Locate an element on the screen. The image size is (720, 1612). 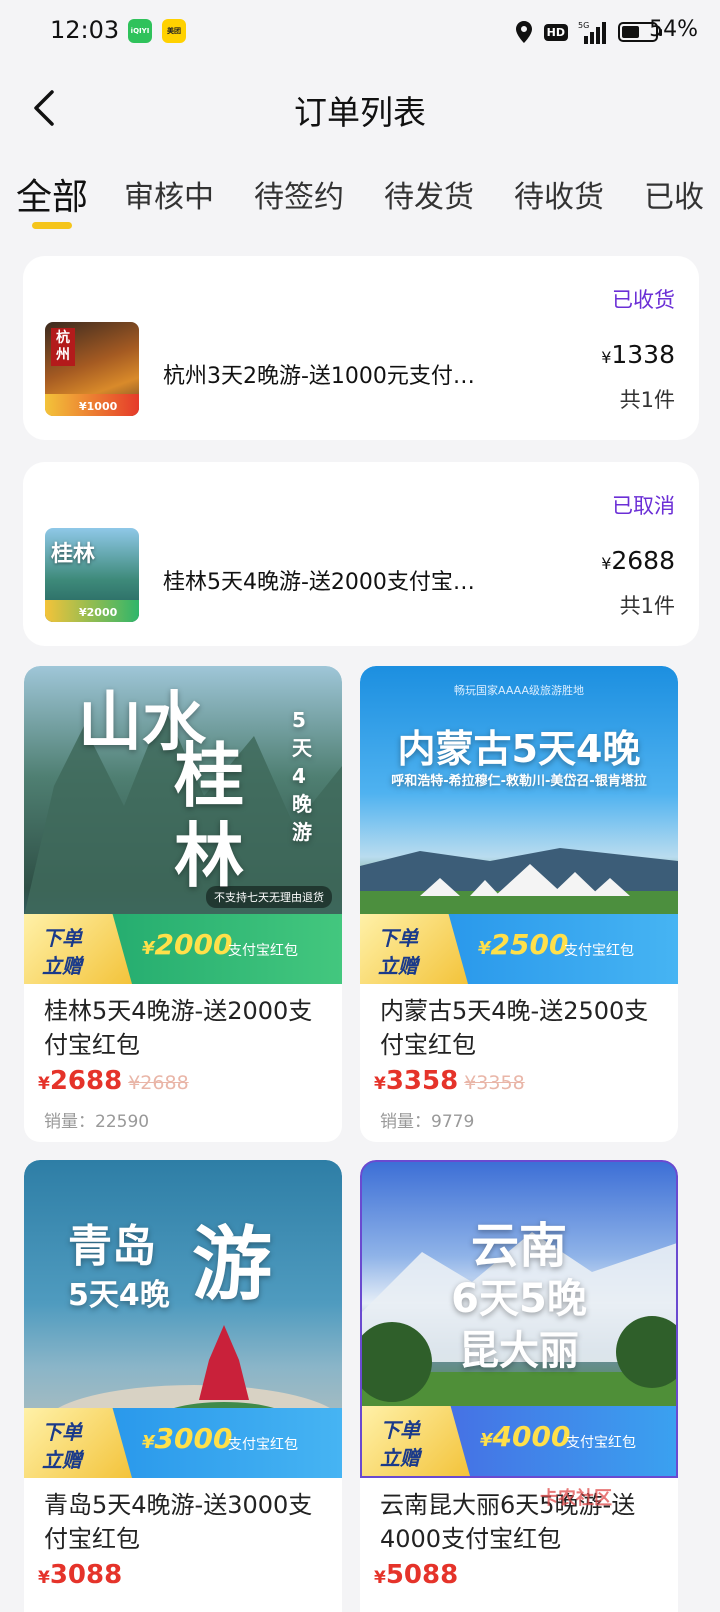
thumb-place-text: 杭州 is located at coordinates (63, 347).